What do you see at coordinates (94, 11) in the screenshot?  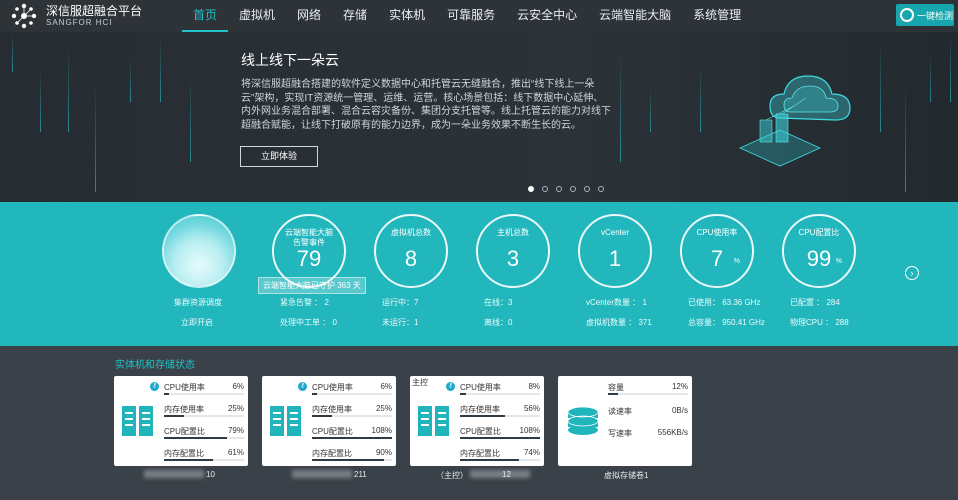 I see `app-title: 深信服超融合平台` at bounding box center [94, 11].